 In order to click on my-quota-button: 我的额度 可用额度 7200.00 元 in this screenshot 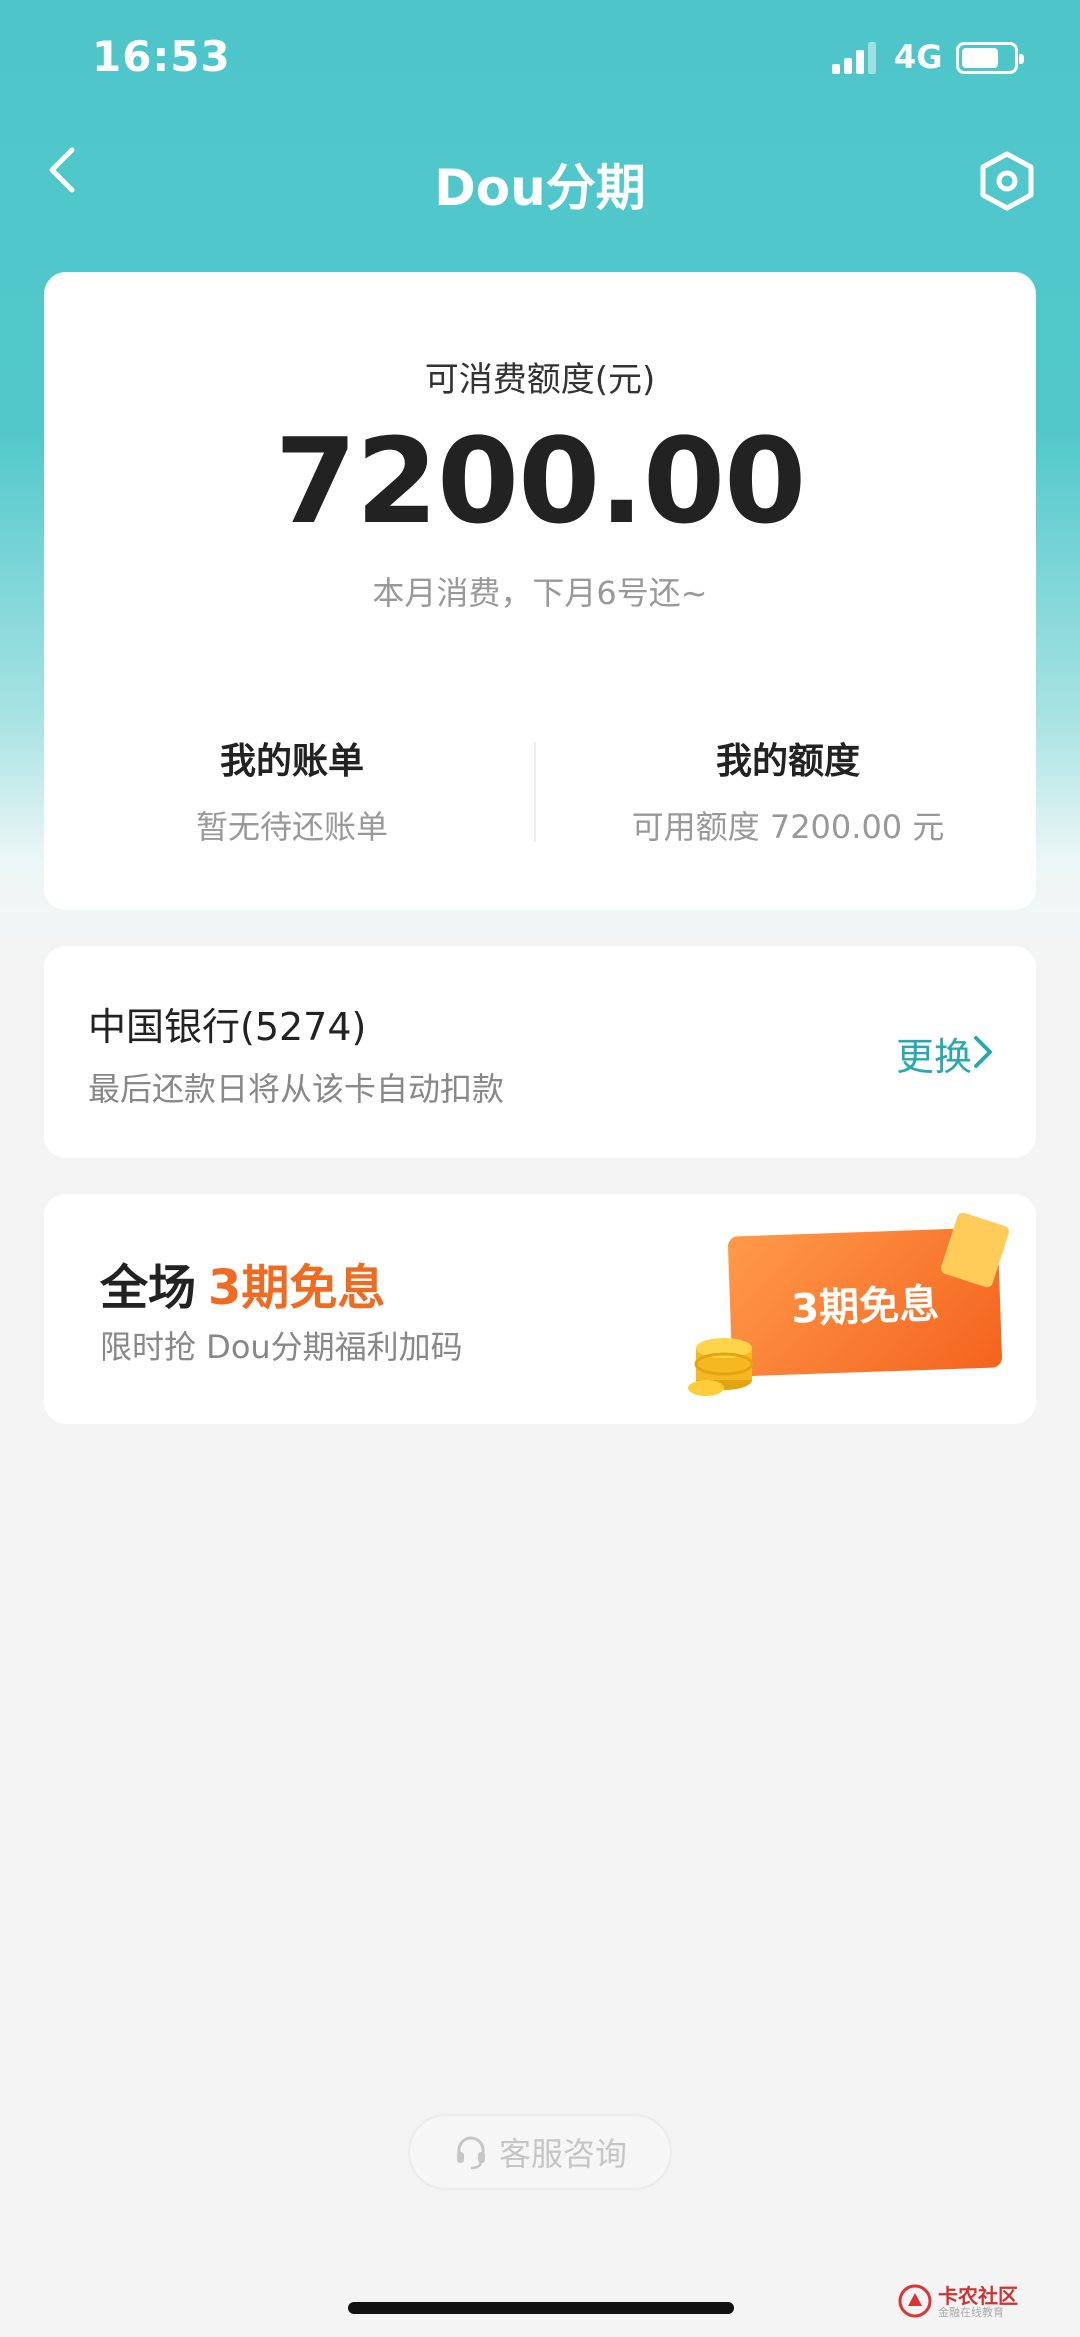, I will do `click(788, 790)`.